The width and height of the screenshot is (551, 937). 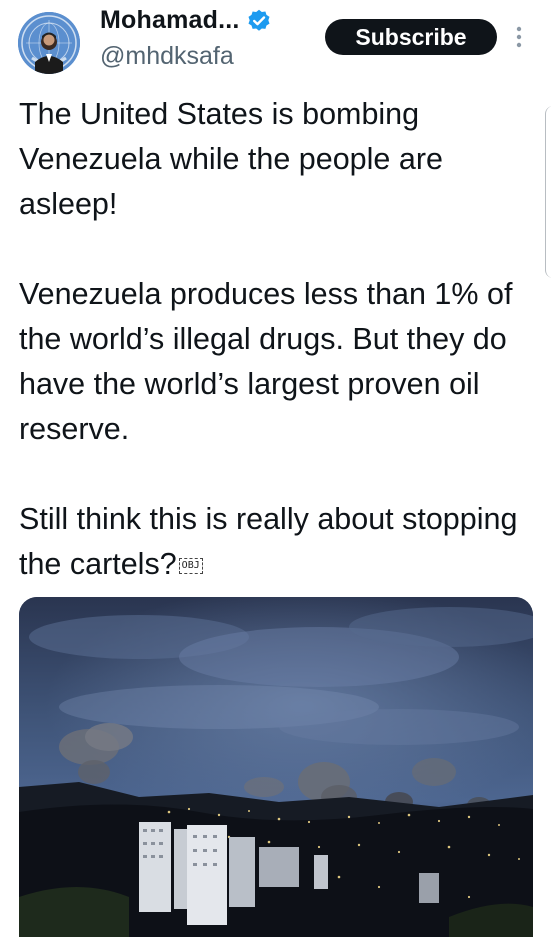 What do you see at coordinates (548, 192) in the screenshot?
I see `scrollbar` at bounding box center [548, 192].